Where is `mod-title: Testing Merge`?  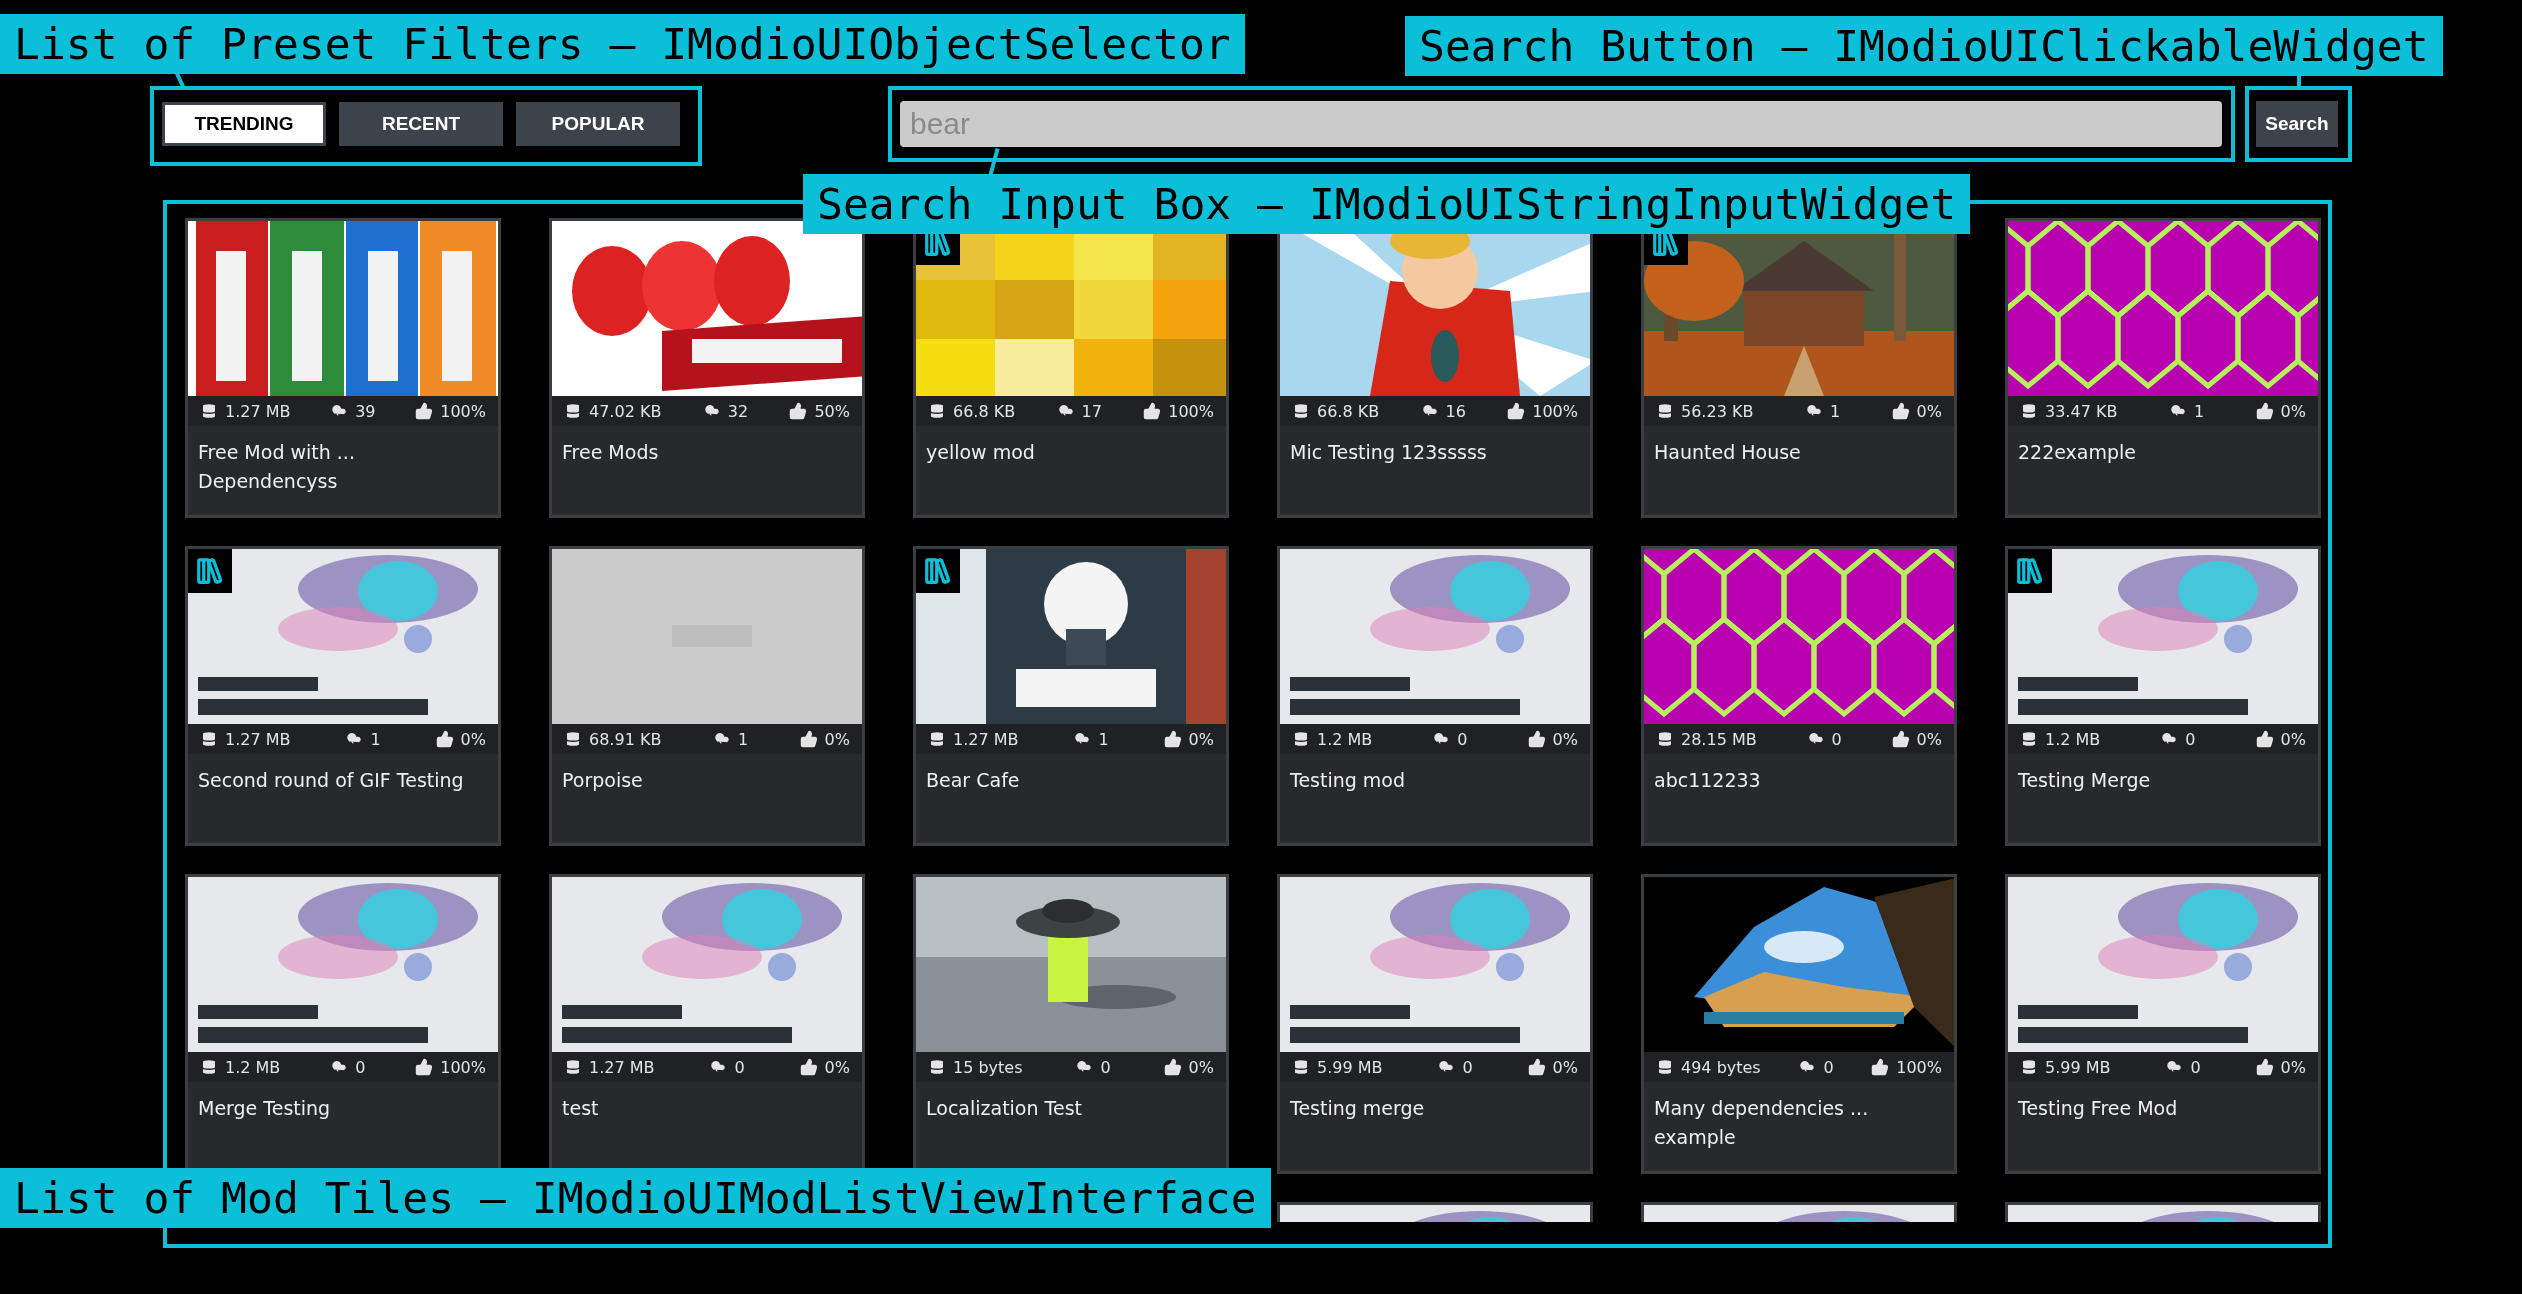
mod-title: Testing Merge is located at coordinates (2085, 780).